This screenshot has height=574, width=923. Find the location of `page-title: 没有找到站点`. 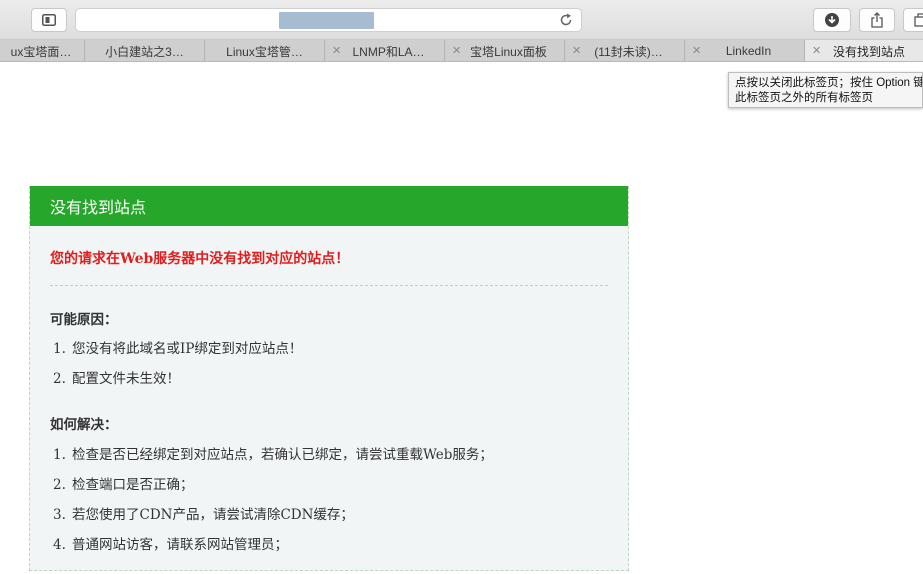

page-title: 没有找到站点 is located at coordinates (329, 206).